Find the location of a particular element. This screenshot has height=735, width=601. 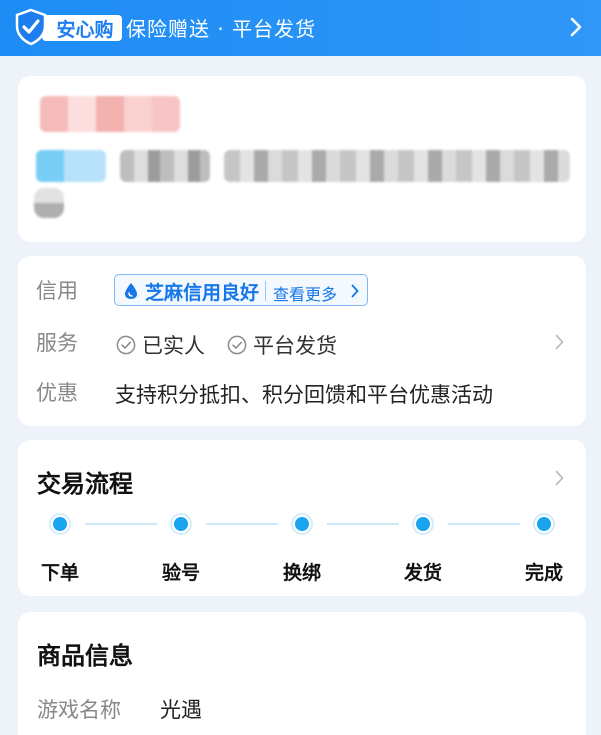

shield-check-icon is located at coordinates (31, 27).